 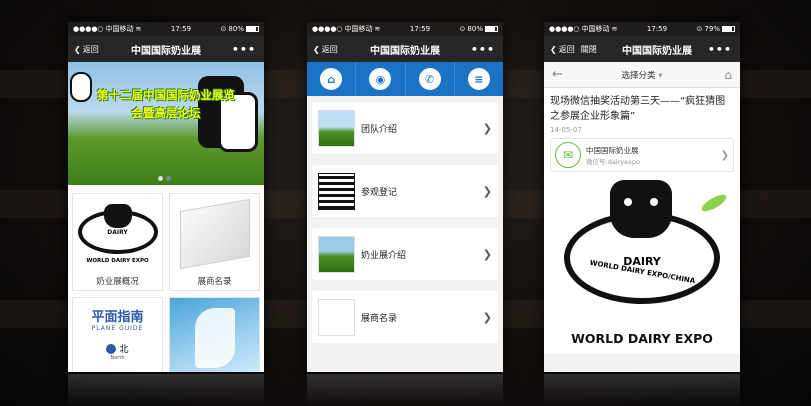 I want to click on compass-icon, so click(x=111, y=348).